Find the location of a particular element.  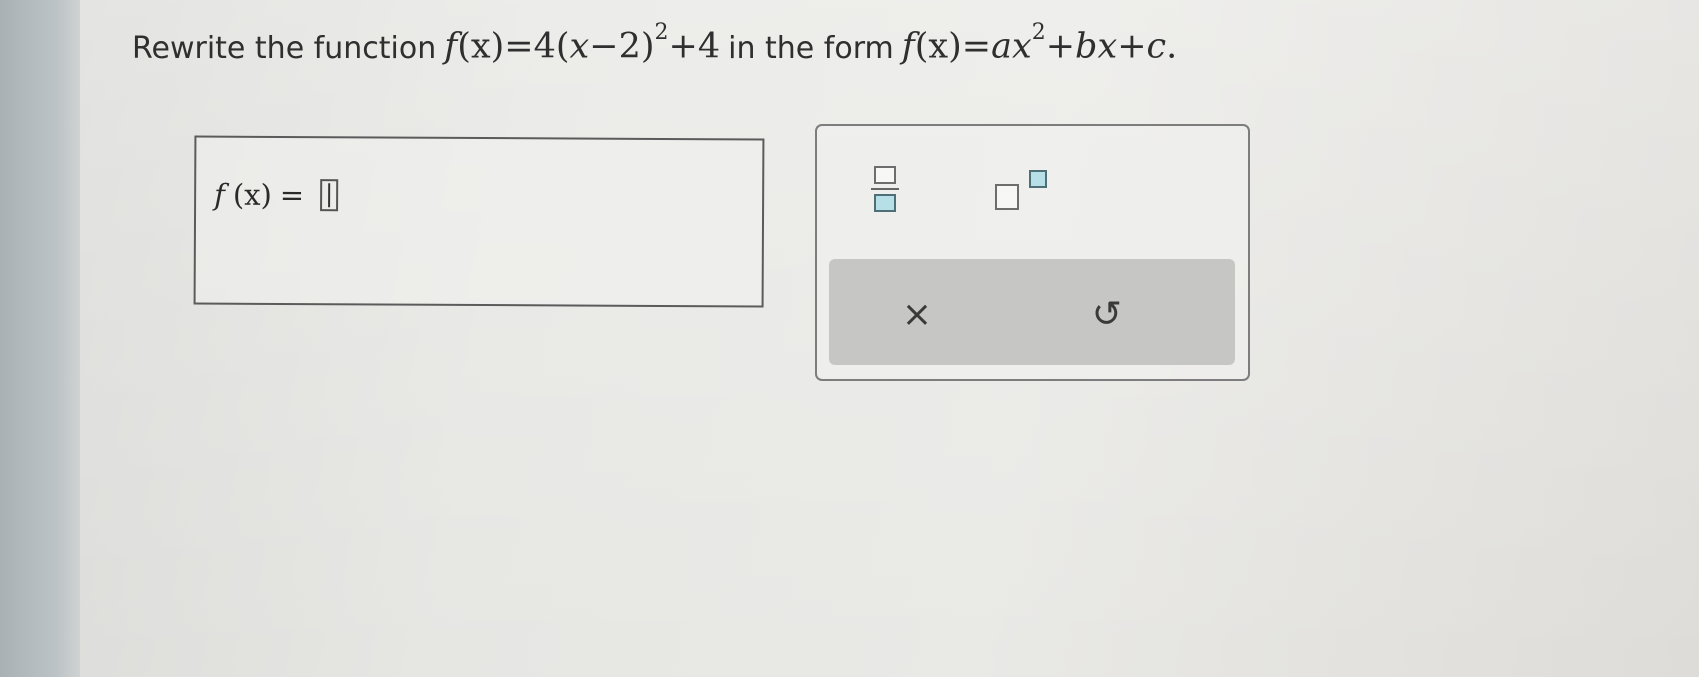

target-form: f(x)=ax2+bx+c. is located at coordinates (1039, 43).